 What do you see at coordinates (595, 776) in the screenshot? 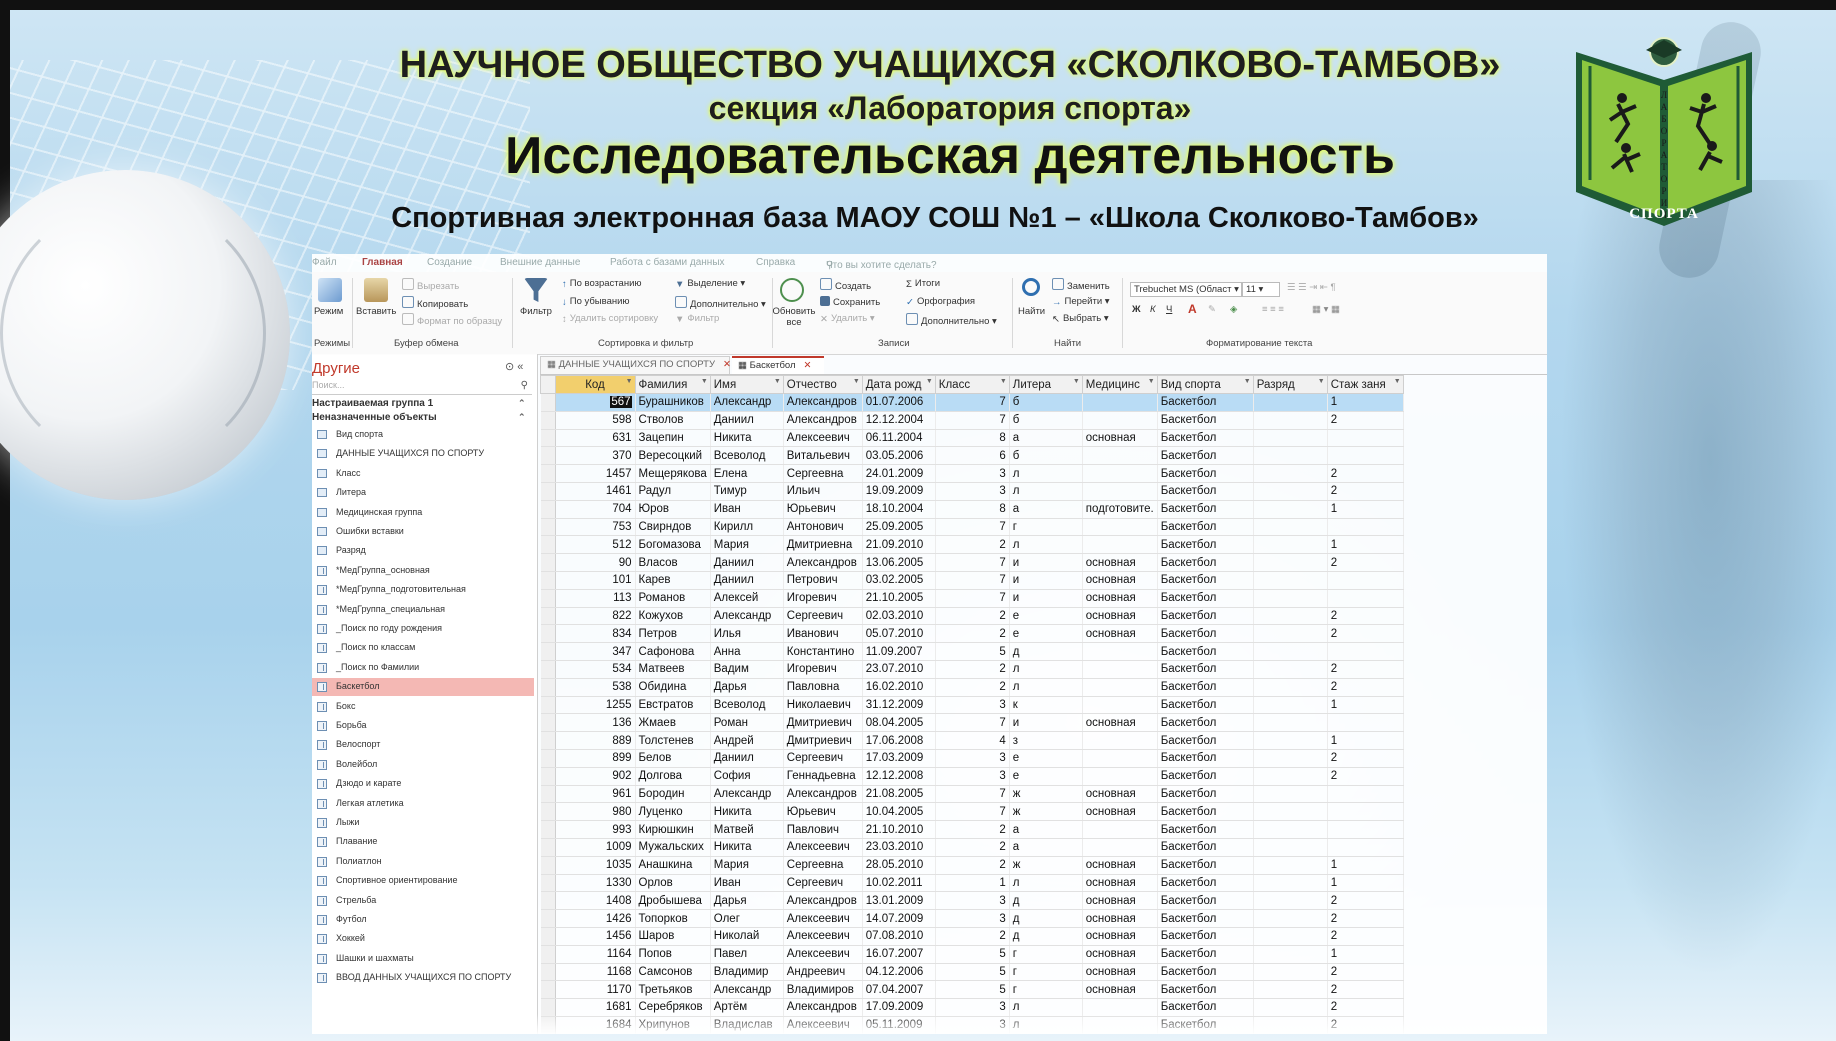
I see `table-cell: 902` at bounding box center [595, 776].